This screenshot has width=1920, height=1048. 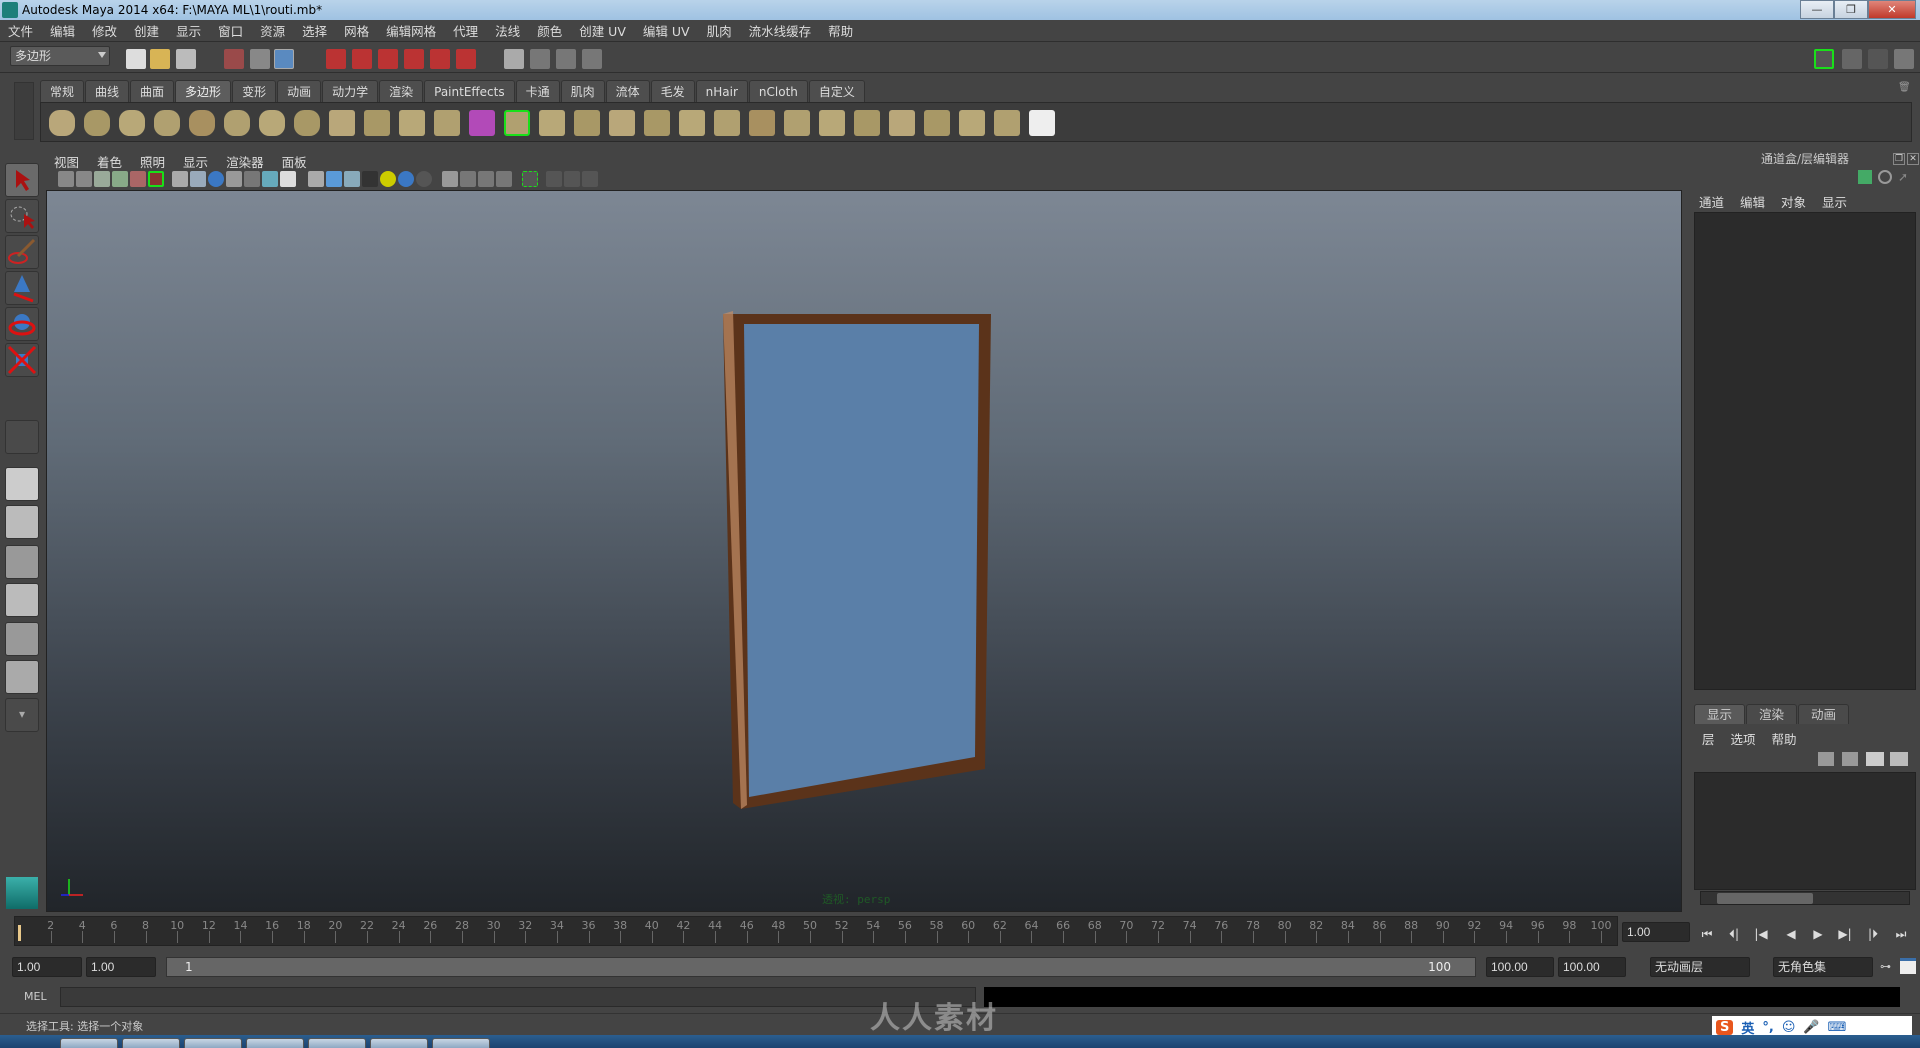 What do you see at coordinates (186, 59) in the screenshot?
I see `save-scene-icon` at bounding box center [186, 59].